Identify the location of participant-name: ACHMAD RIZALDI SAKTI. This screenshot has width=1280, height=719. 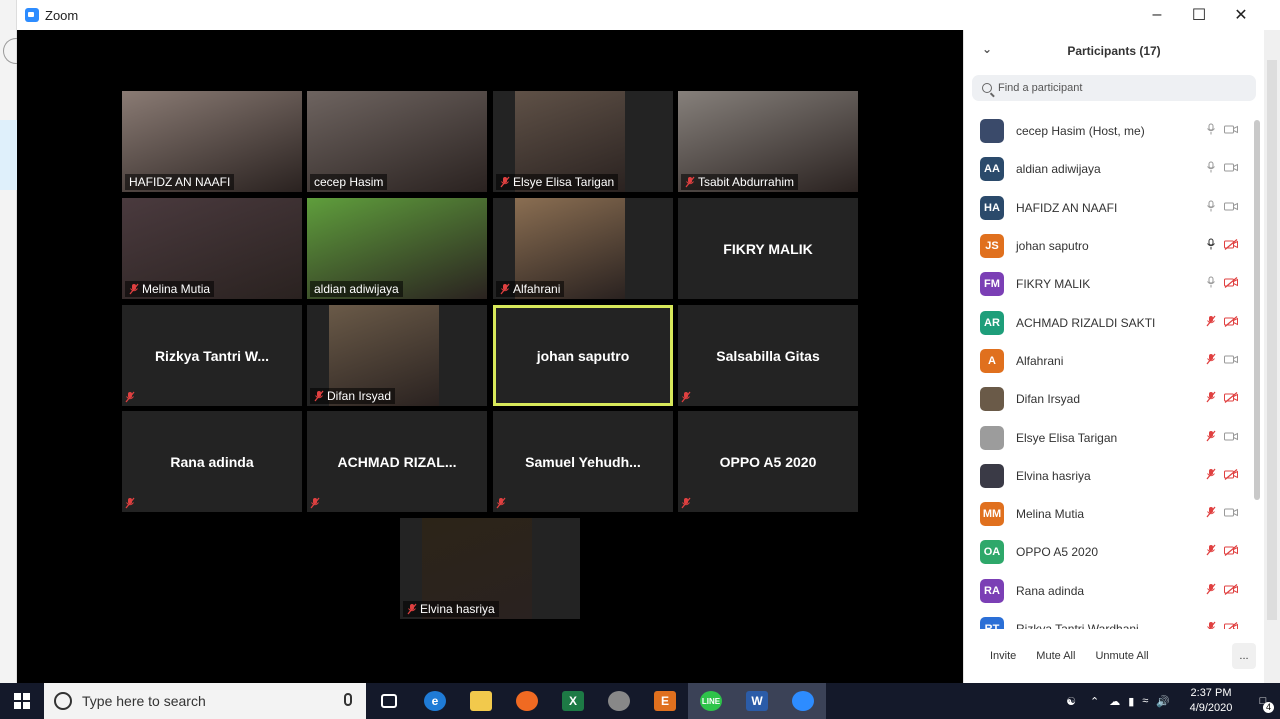
(1086, 322).